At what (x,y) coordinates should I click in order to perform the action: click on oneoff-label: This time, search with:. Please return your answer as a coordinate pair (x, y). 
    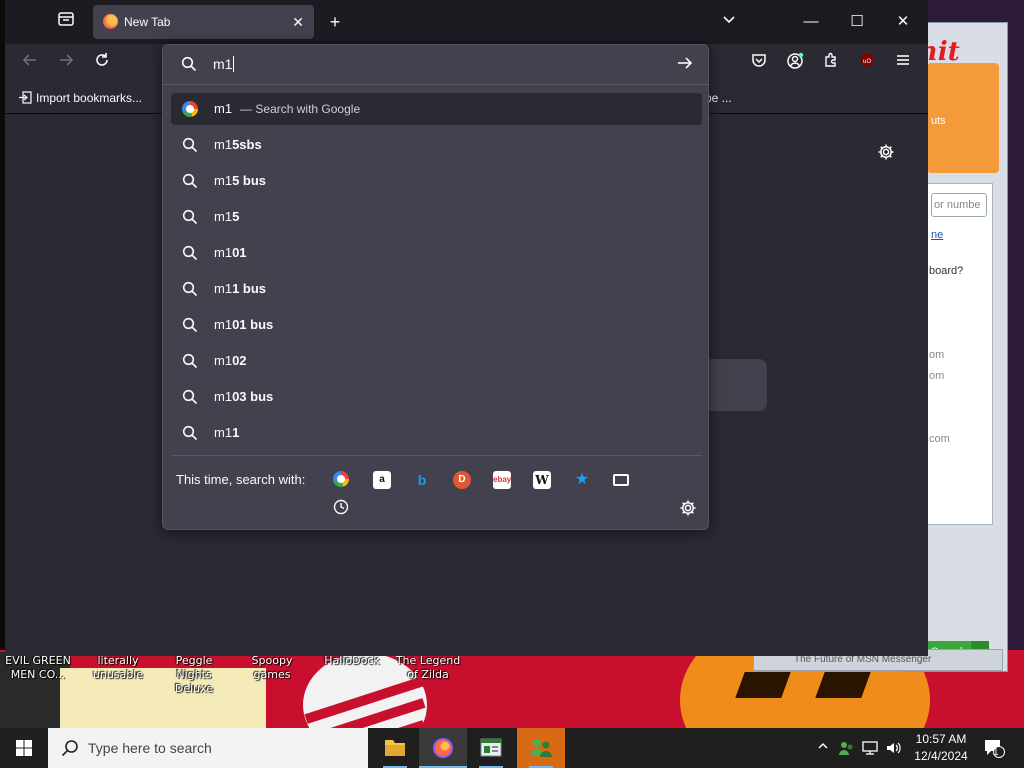
    Looking at the image, I should click on (241, 479).